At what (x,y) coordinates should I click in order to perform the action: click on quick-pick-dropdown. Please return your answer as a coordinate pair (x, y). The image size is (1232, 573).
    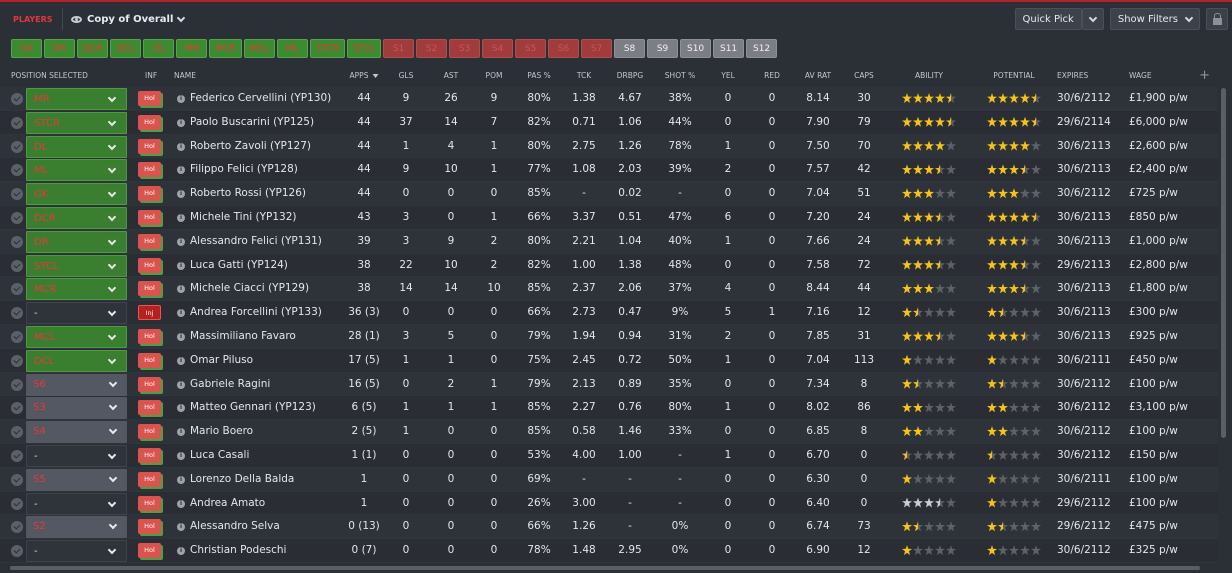
    Looking at the image, I should click on (1092, 19).